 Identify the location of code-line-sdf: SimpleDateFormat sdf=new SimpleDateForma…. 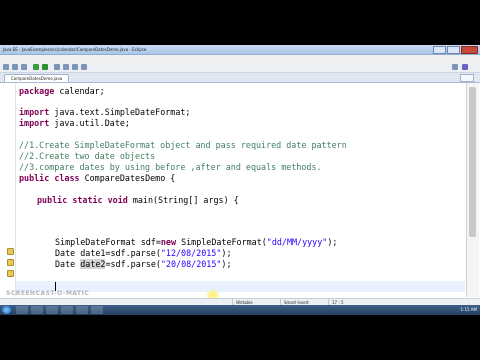
(196, 242).